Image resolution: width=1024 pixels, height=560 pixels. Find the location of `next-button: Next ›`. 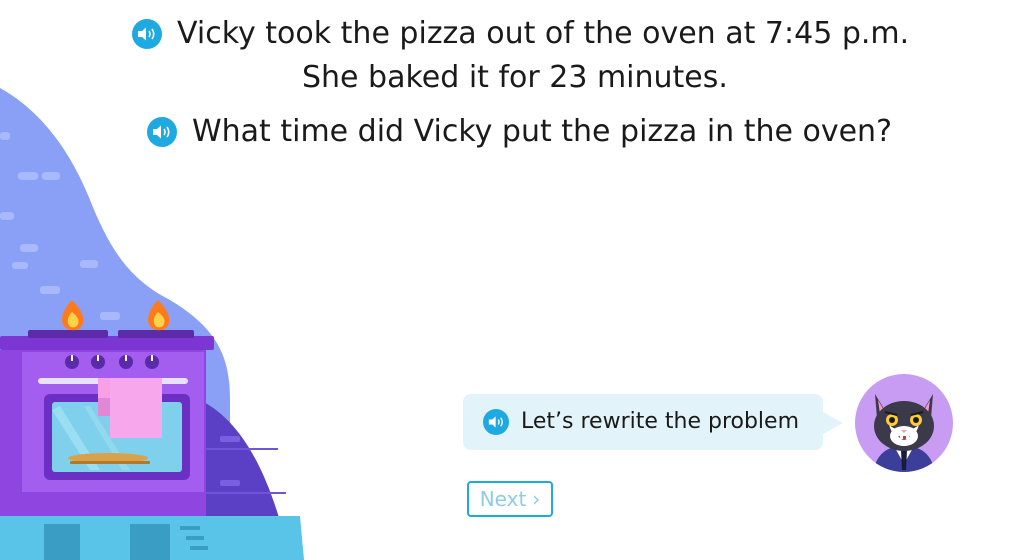

next-button: Next › is located at coordinates (510, 499).